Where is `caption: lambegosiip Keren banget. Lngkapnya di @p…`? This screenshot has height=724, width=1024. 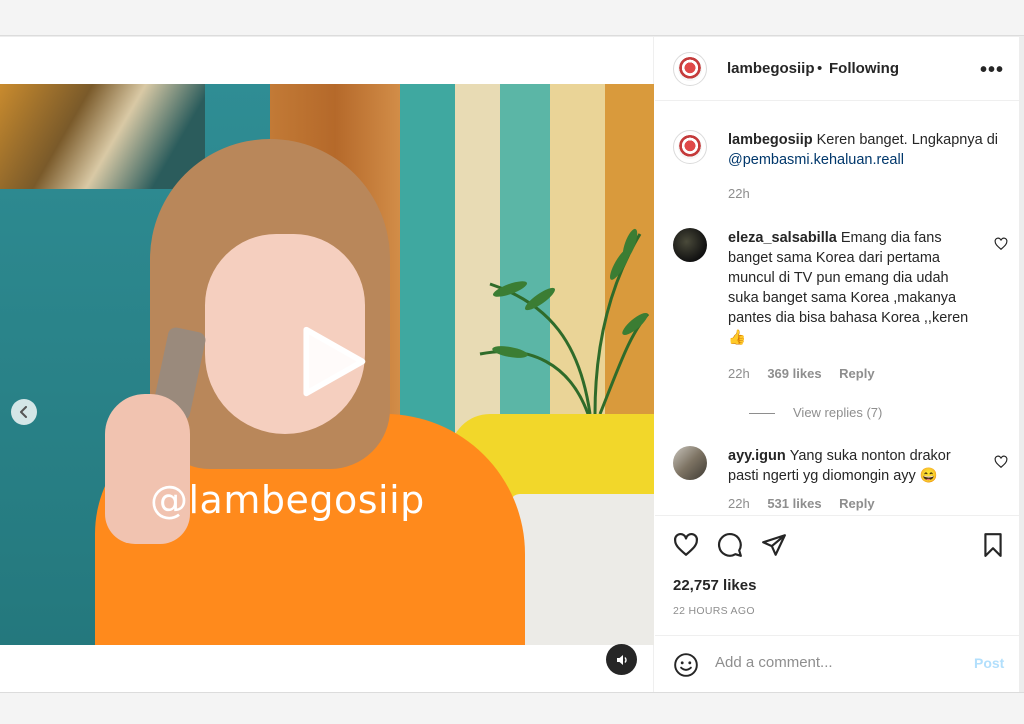 caption: lambegosiip Keren banget. Lngkapnya di @p… is located at coordinates (843, 170).